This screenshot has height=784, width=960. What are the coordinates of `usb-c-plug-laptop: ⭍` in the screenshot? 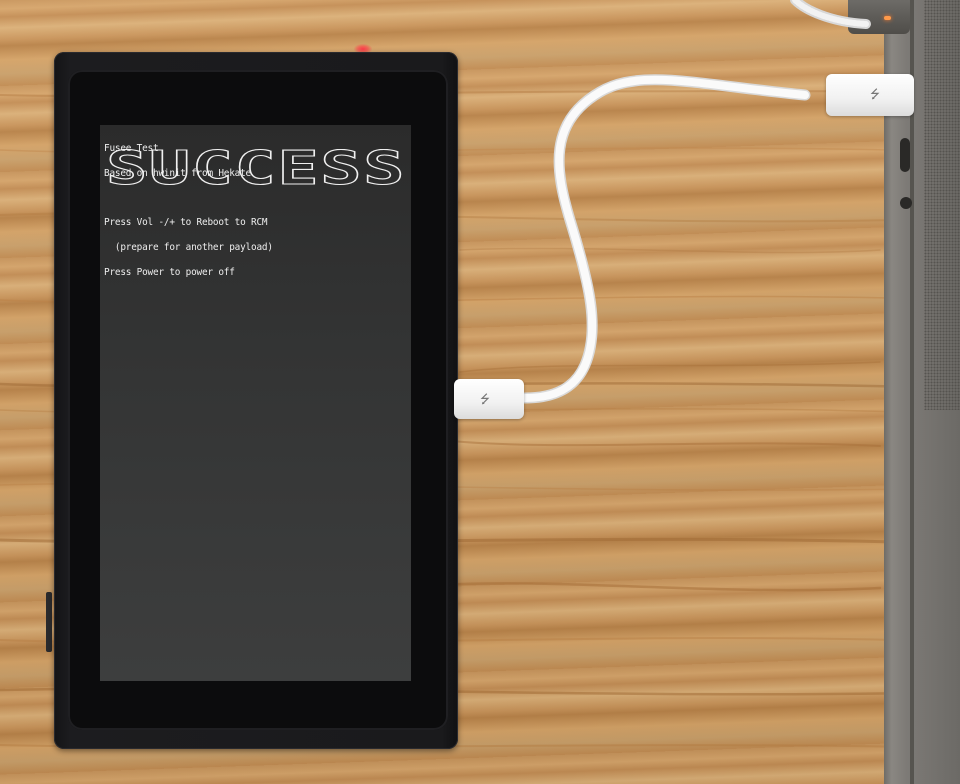 It's located at (870, 95).